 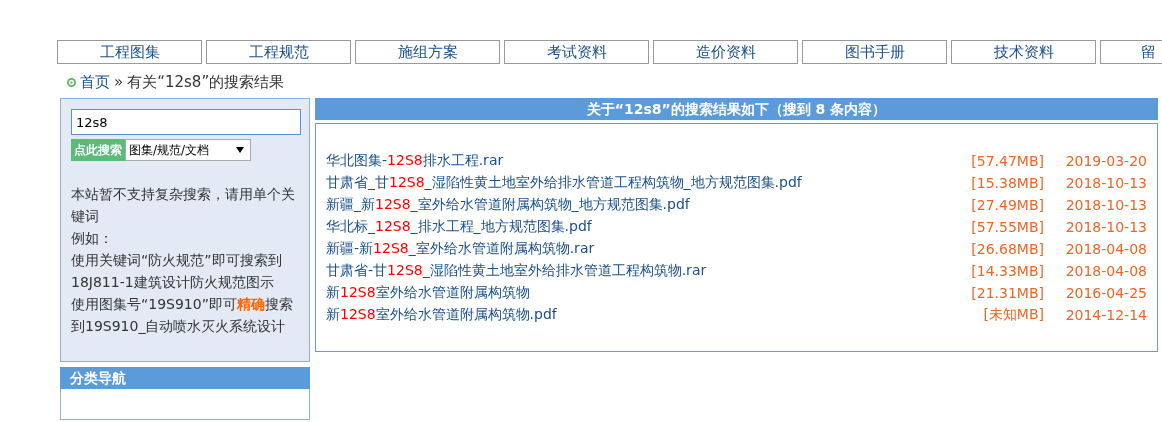 What do you see at coordinates (71, 82) in the screenshot?
I see `arrow-circle-icon` at bounding box center [71, 82].